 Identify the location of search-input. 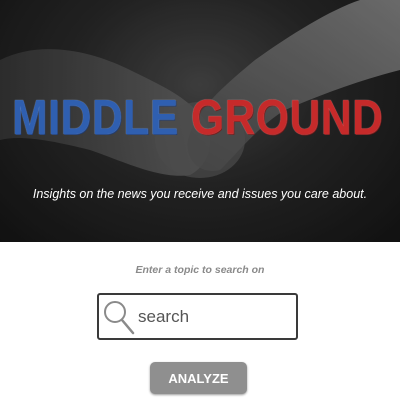
(213, 316).